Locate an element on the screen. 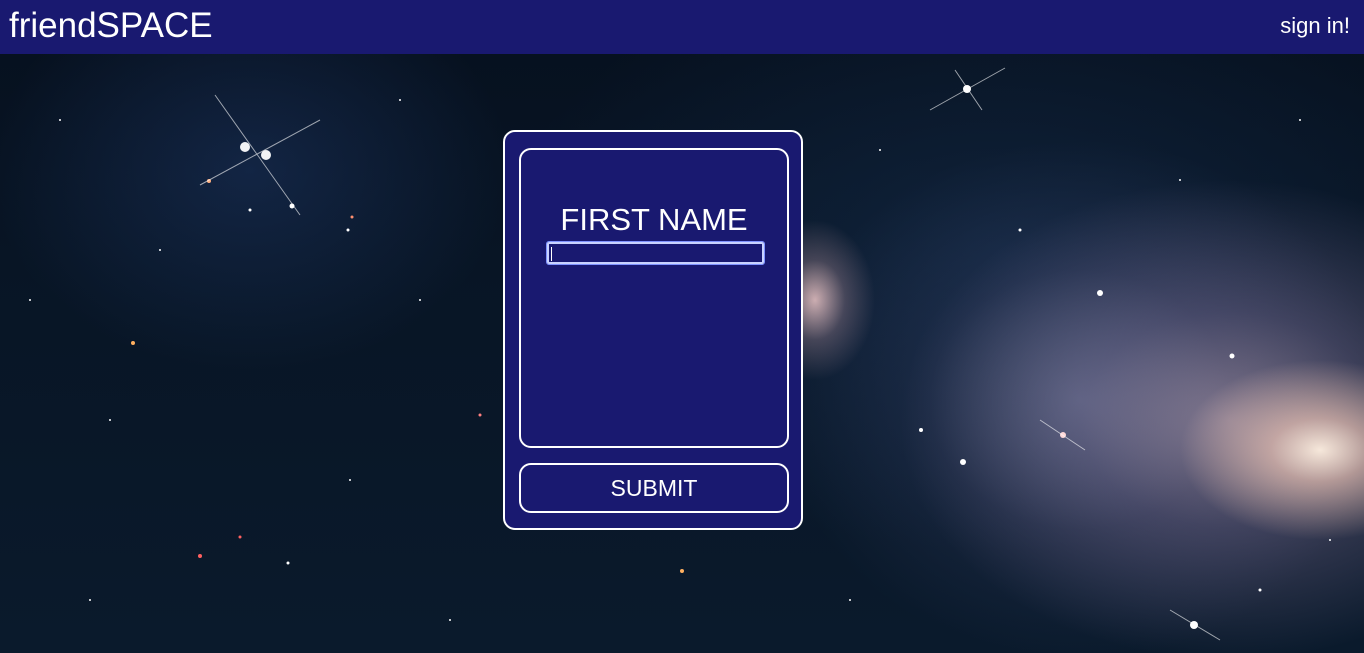  text-caret is located at coordinates (551, 254).